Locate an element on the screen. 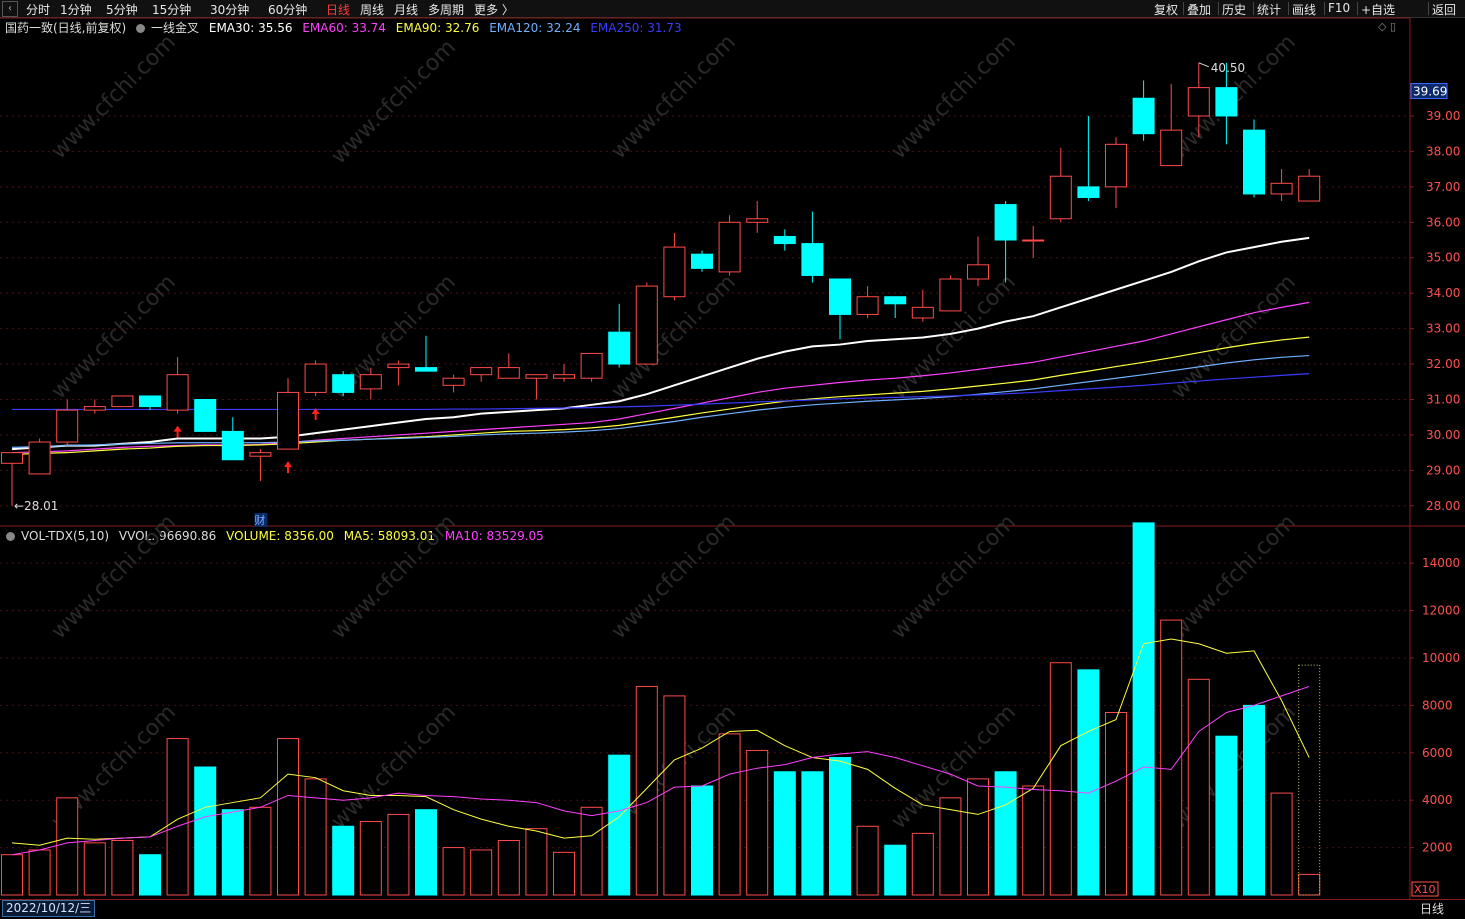  price-tick-label: 35.00 is located at coordinates (1443, 258).